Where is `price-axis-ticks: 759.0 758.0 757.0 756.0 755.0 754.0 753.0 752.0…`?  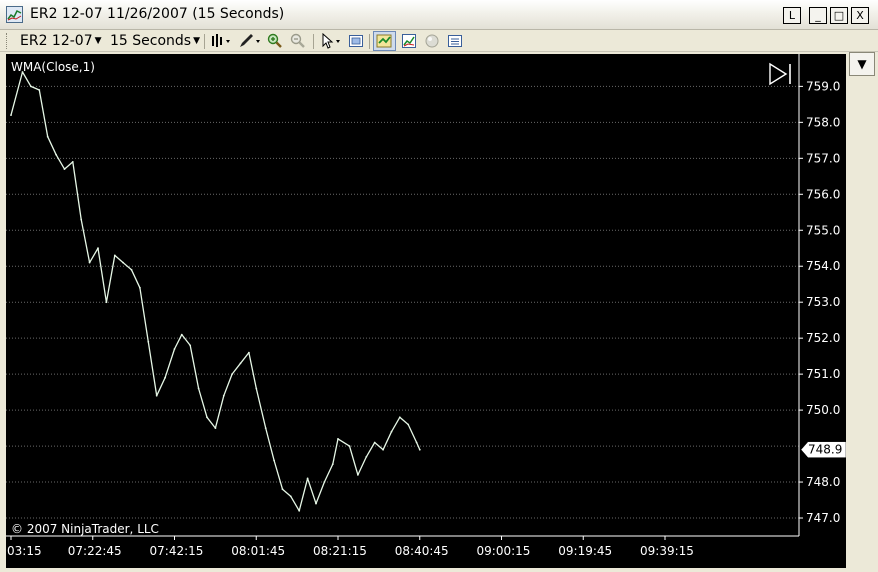
price-axis-ticks: 759.0 758.0 757.0 756.0 755.0 754.0 753.0 752.0… is located at coordinates (819, 302).